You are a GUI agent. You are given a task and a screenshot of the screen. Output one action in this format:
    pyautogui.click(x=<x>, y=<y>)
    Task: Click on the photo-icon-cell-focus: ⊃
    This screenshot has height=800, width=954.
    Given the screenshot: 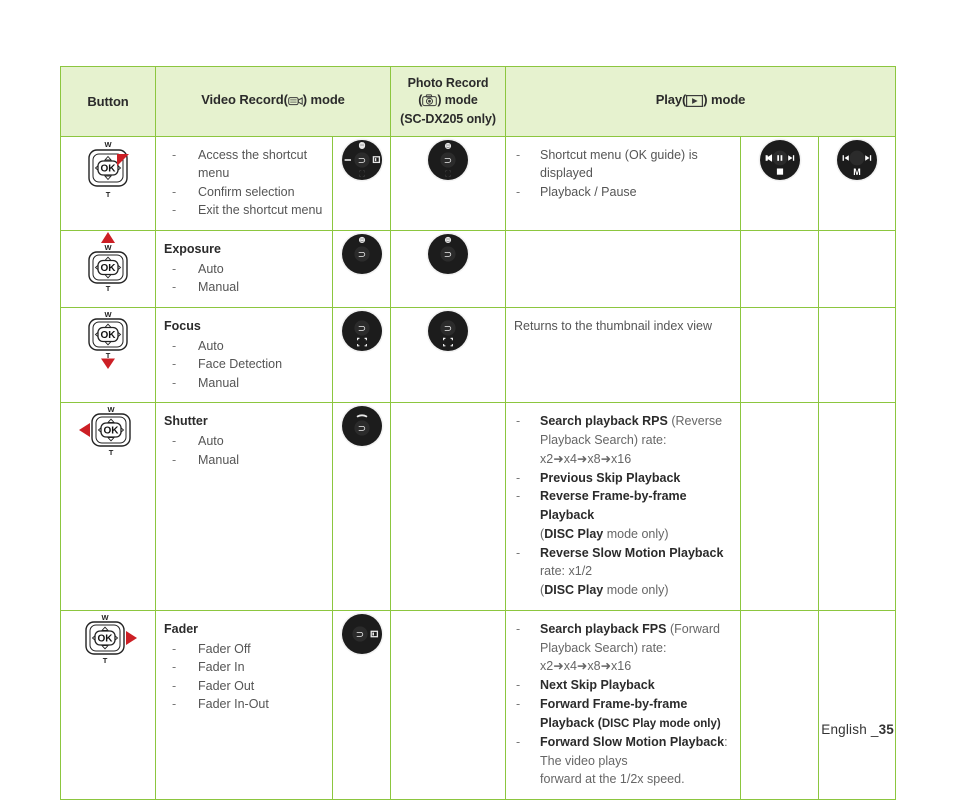 What is the action you would take?
    pyautogui.click(x=448, y=355)
    